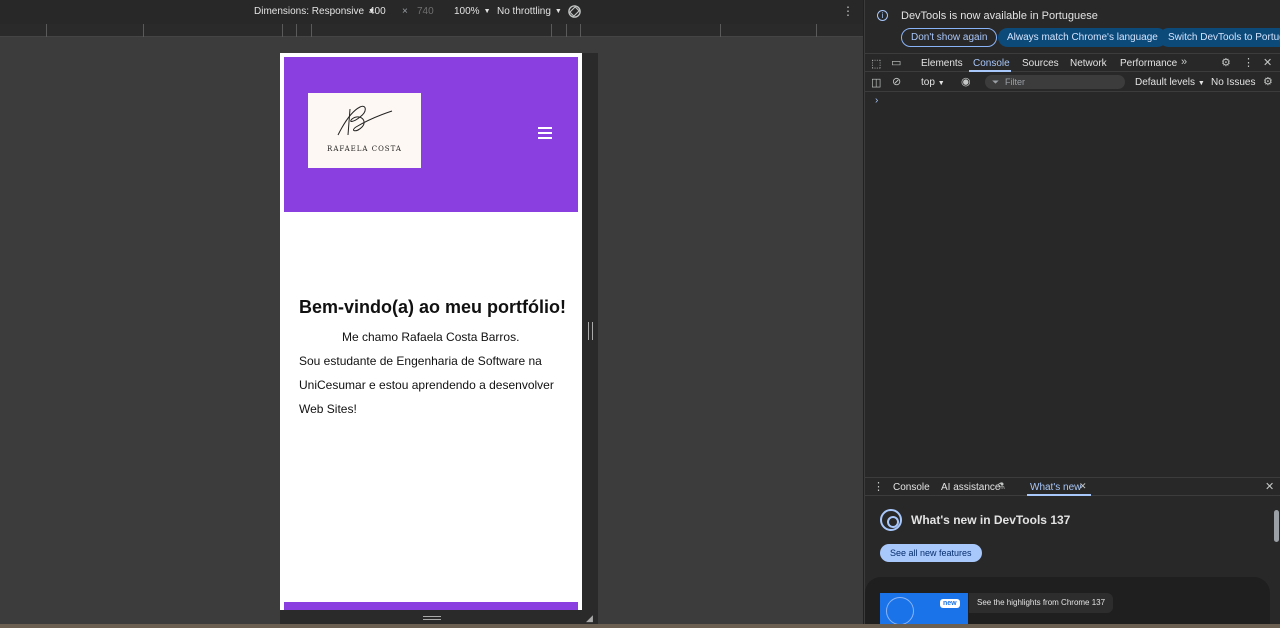 The height and width of the screenshot is (628, 1280). I want to click on filter-icon: ⏷, so click(996, 82).